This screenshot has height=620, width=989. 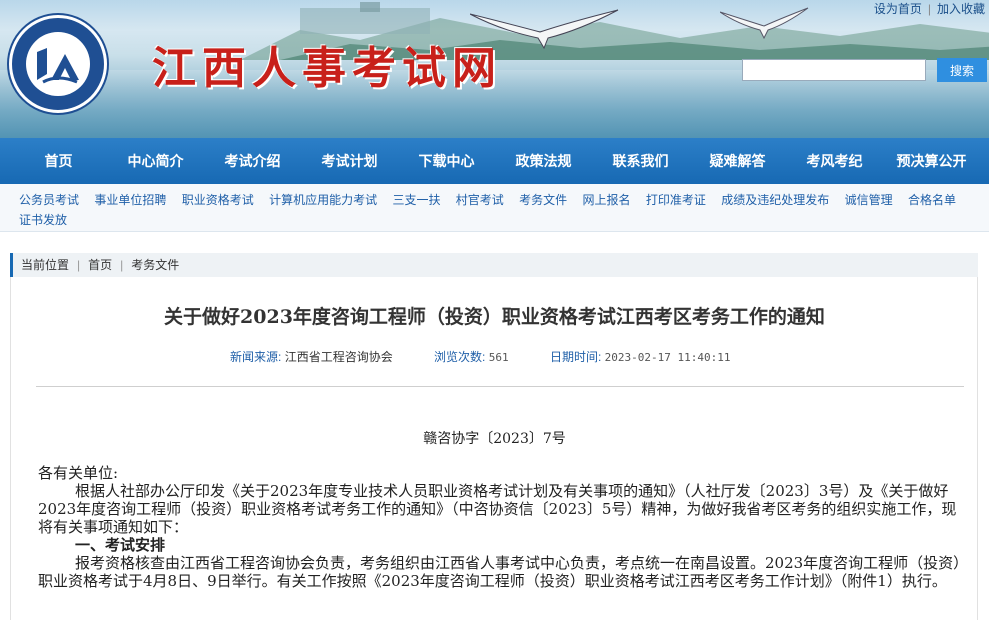 I want to click on sub-item-results: 成绩及违纪处理发布, so click(x=775, y=200).